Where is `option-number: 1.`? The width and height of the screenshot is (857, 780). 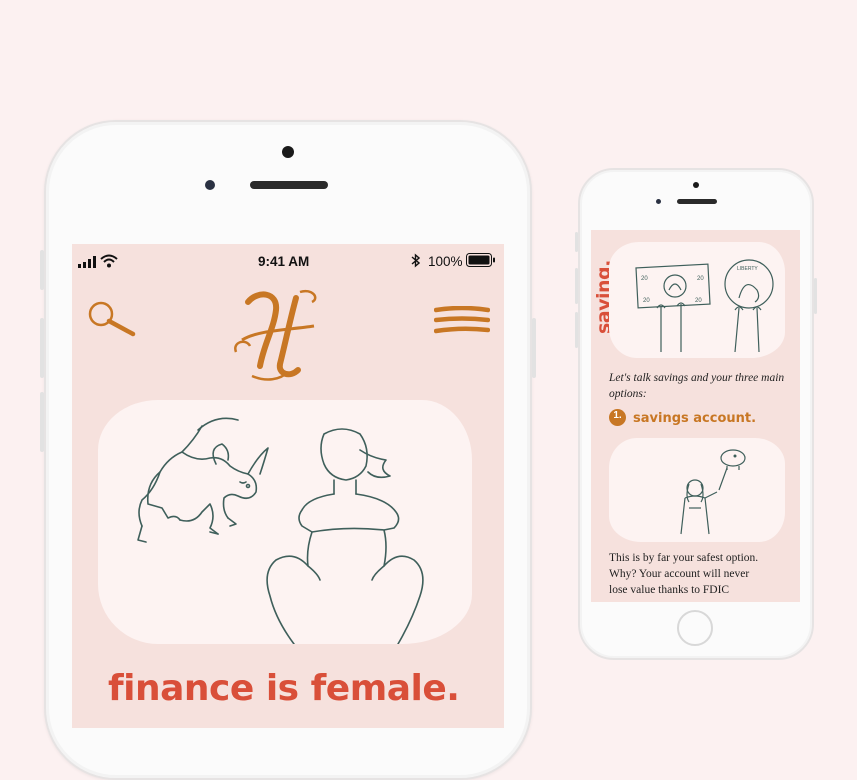 option-number: 1. is located at coordinates (617, 415).